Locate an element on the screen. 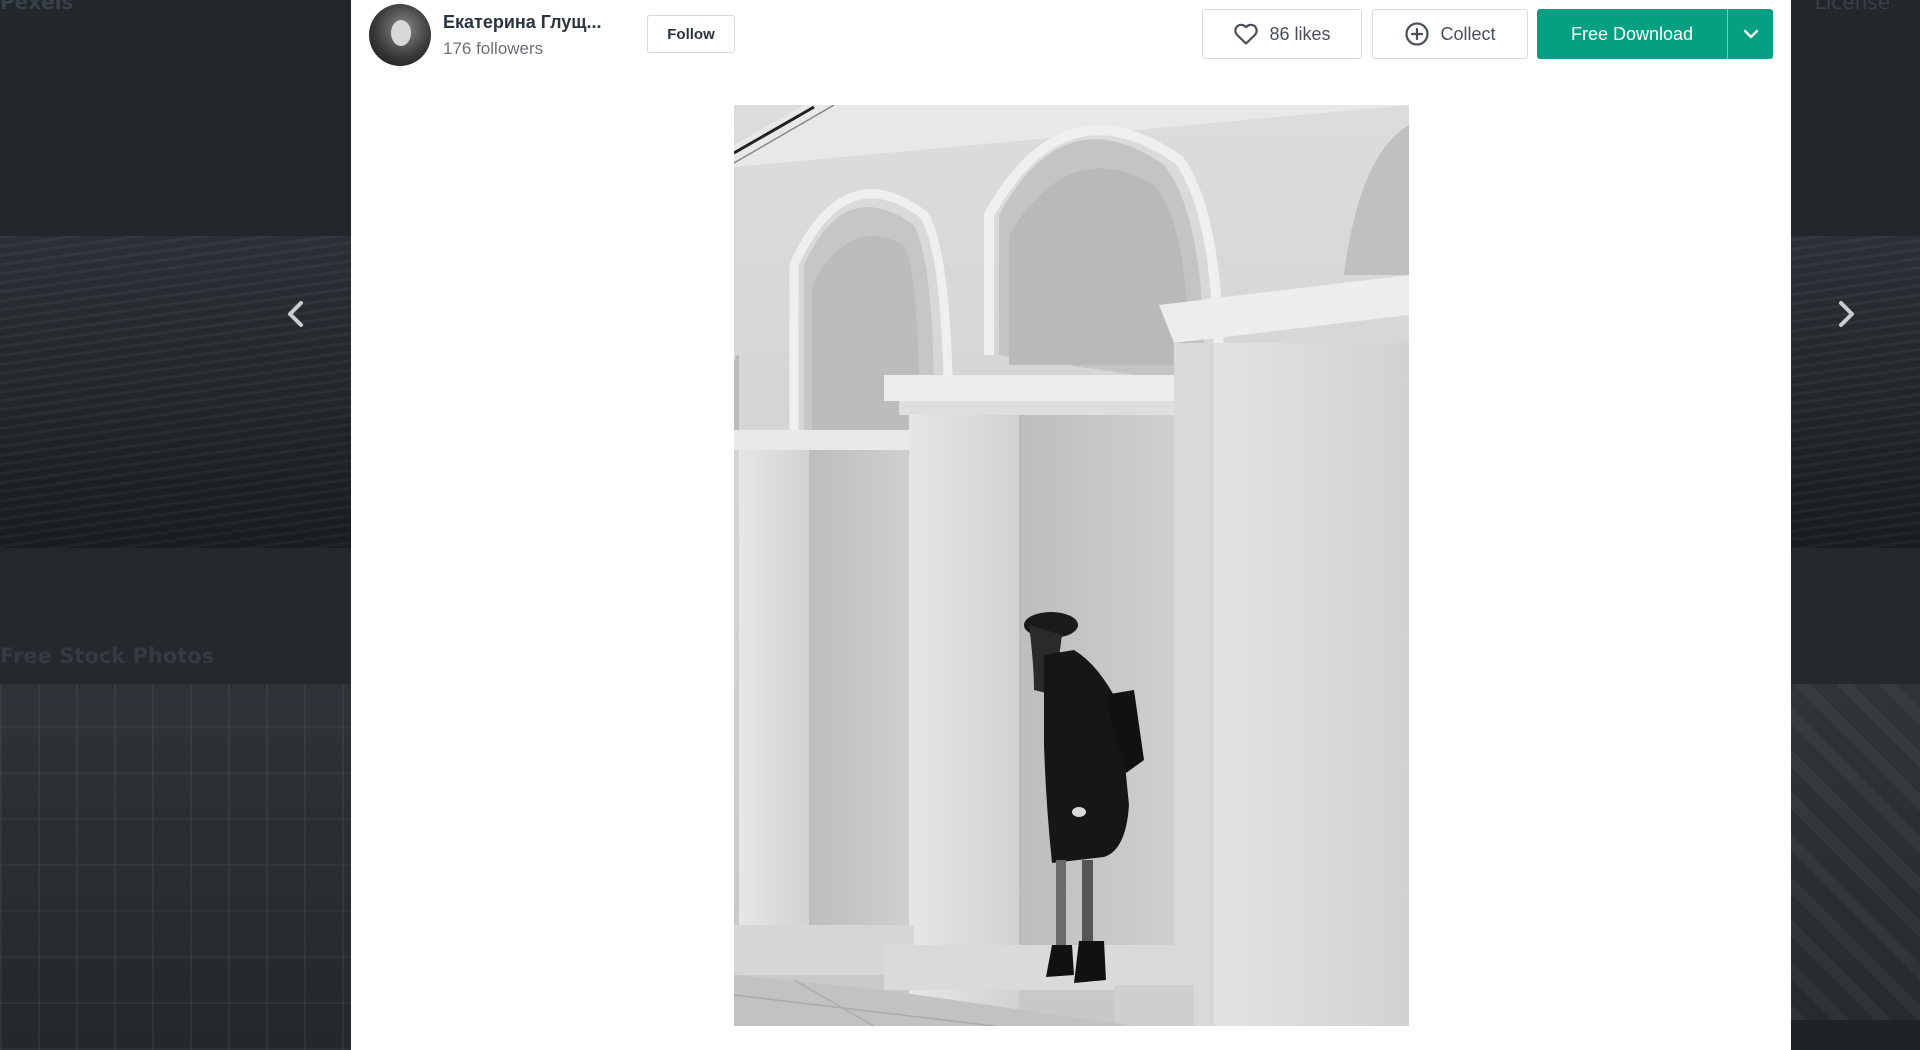 The width and height of the screenshot is (1920, 1050). background-section-title: Free Stock Photos is located at coordinates (107, 656).